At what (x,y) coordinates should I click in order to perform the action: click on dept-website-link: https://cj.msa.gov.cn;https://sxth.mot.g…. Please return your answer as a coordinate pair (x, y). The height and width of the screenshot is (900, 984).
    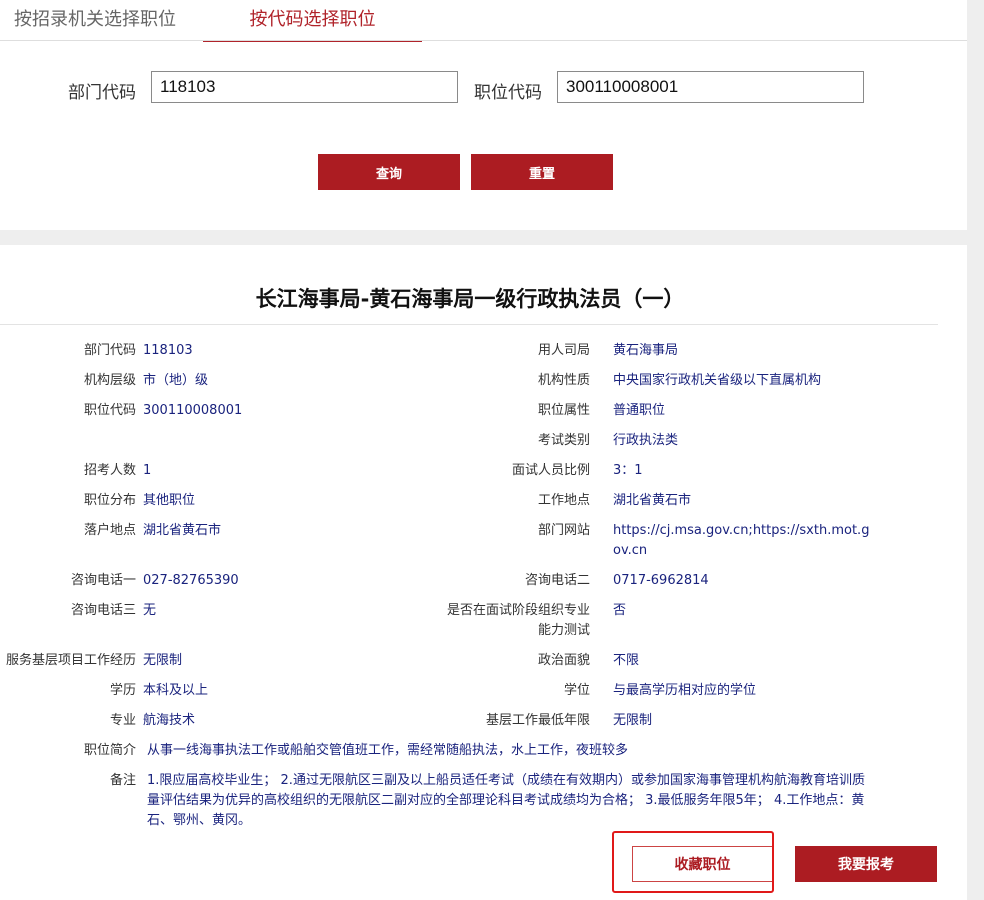
    Looking at the image, I should click on (744, 541).